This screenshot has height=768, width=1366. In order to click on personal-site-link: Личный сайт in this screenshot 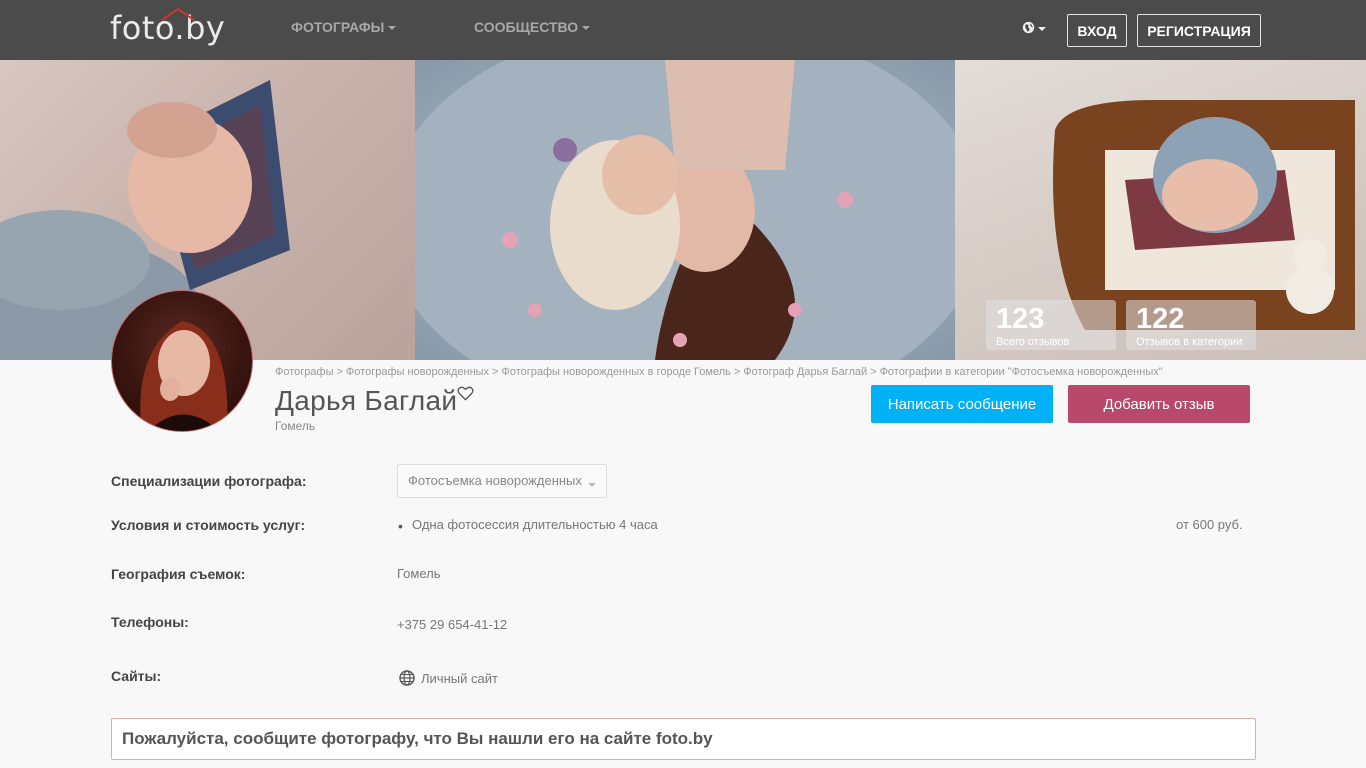, I will do `click(448, 678)`.